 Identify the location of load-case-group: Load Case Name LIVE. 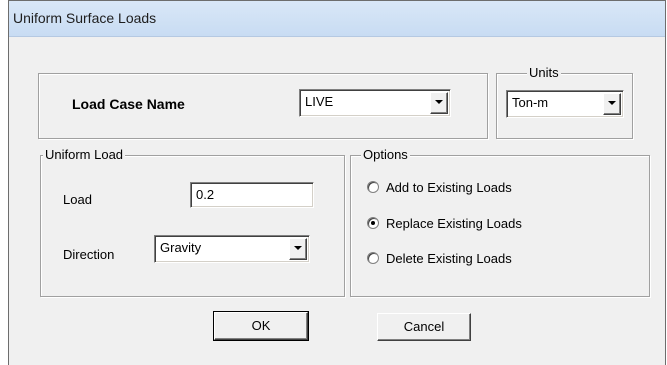
(263, 106).